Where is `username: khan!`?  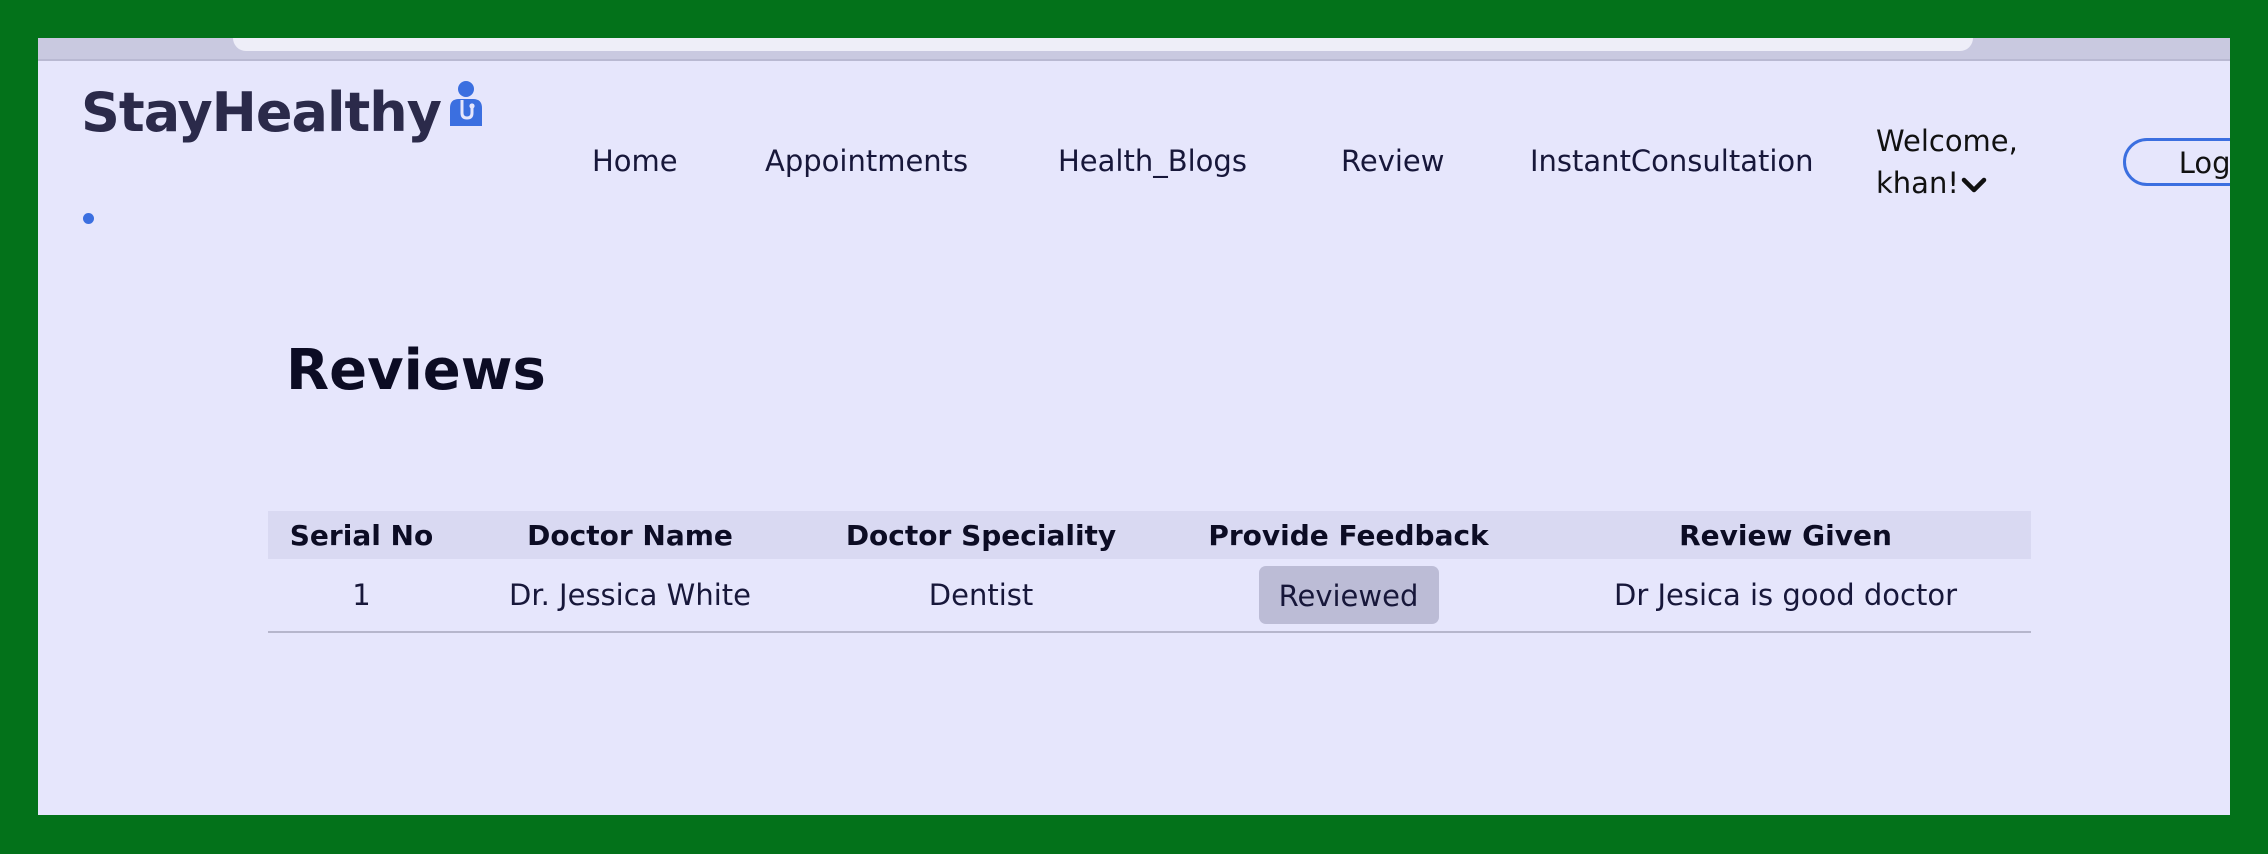 username: khan! is located at coordinates (1917, 183).